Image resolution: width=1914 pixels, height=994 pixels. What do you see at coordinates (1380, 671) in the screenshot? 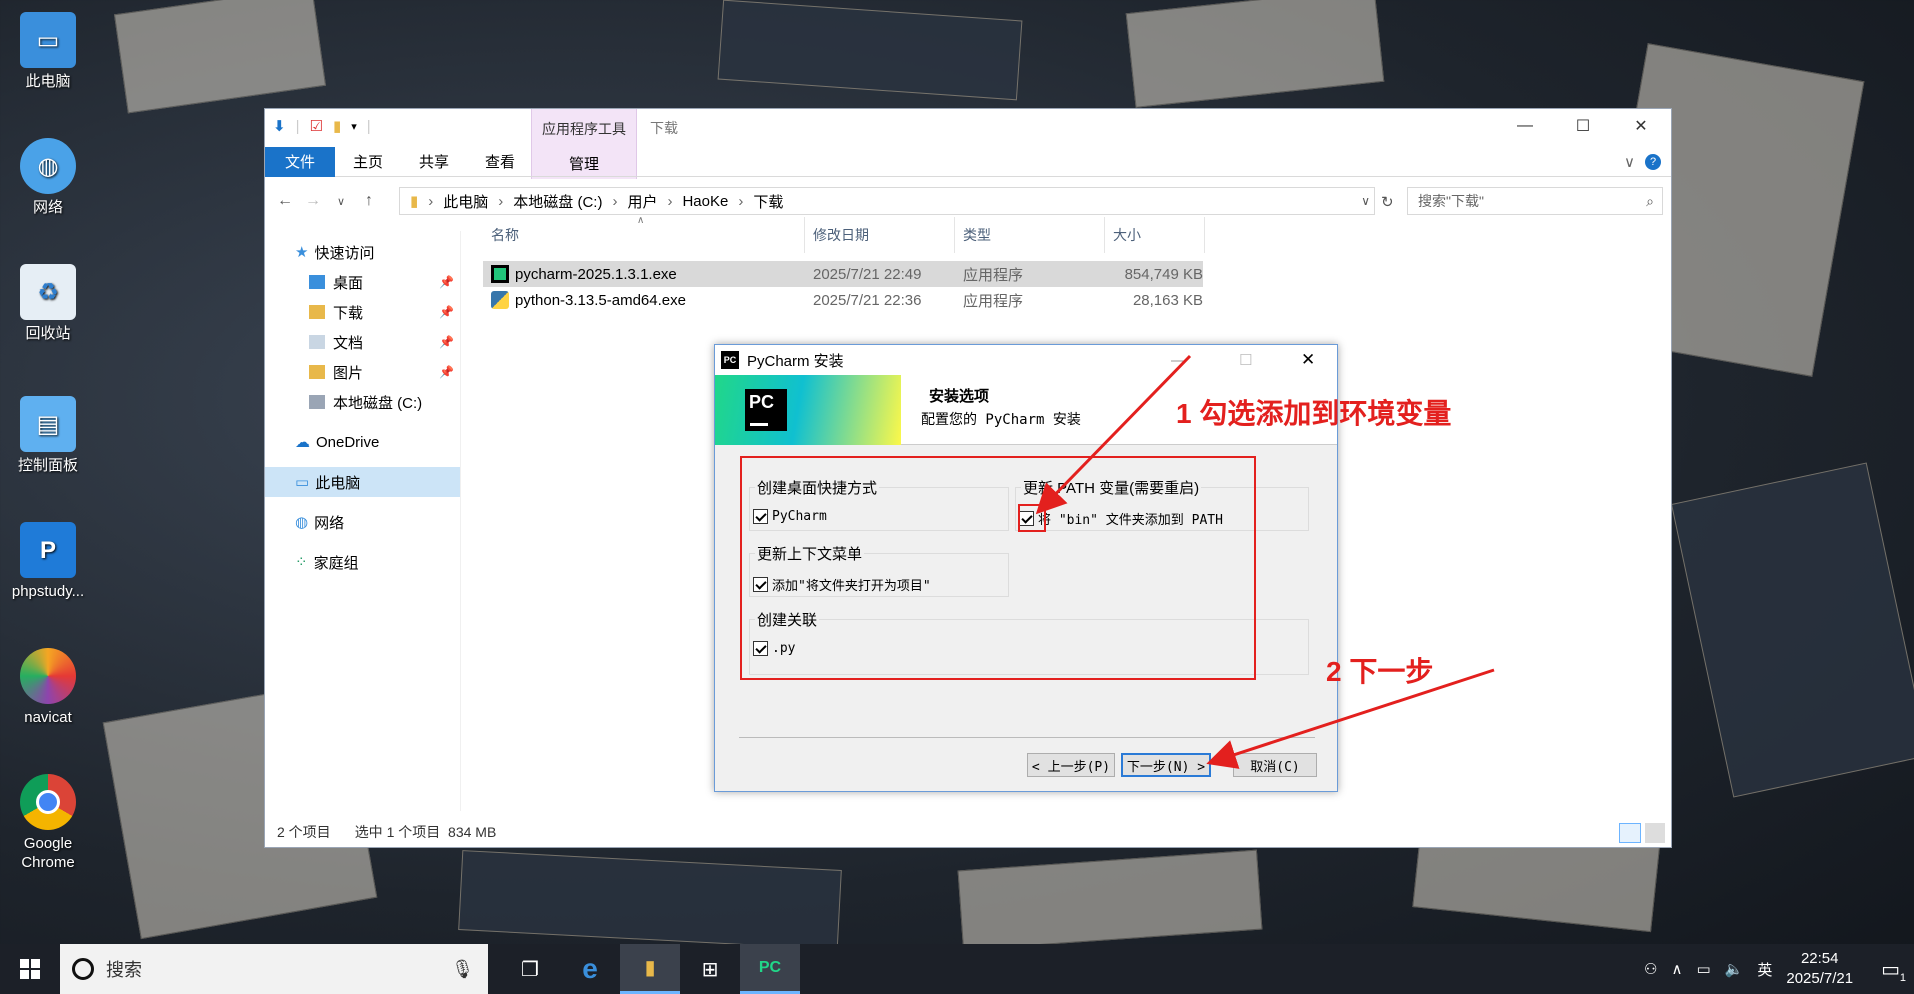
I see `annotation-step2: 2 下一步` at bounding box center [1380, 671].